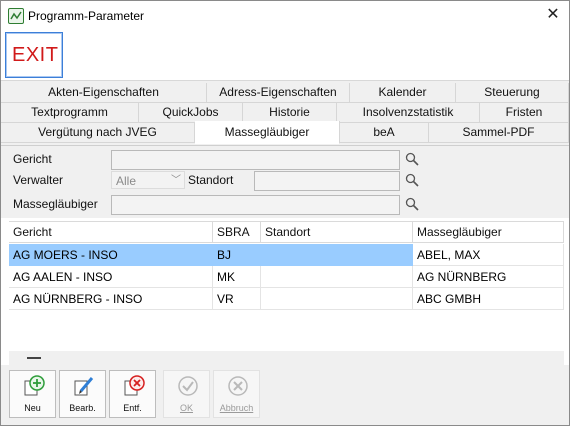 The width and height of the screenshot is (570, 426). I want to click on massegläubiger-search-icon, so click(412, 204).